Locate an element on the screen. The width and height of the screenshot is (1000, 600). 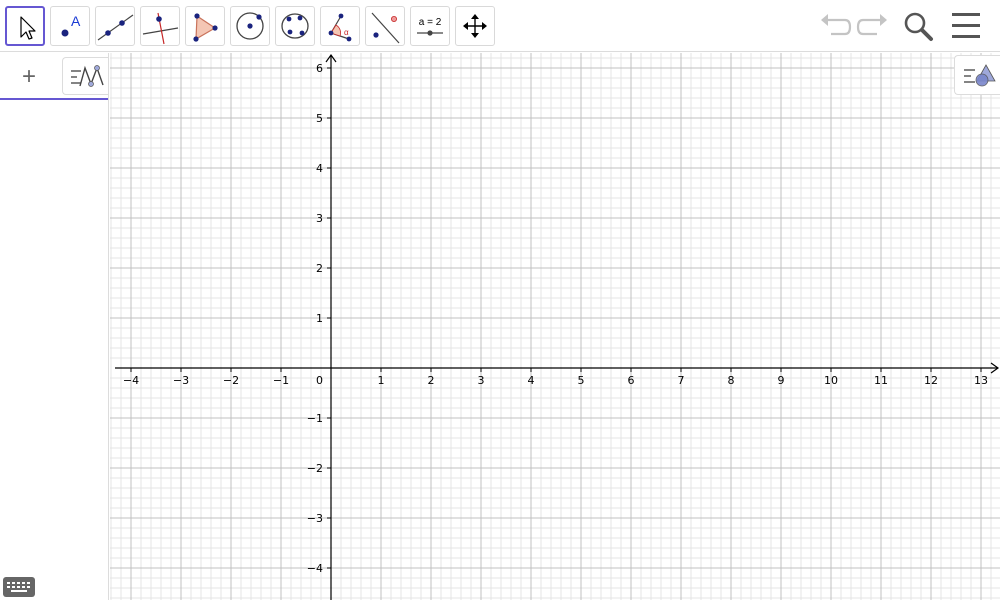
circle-with-center-icon is located at coordinates (250, 26).